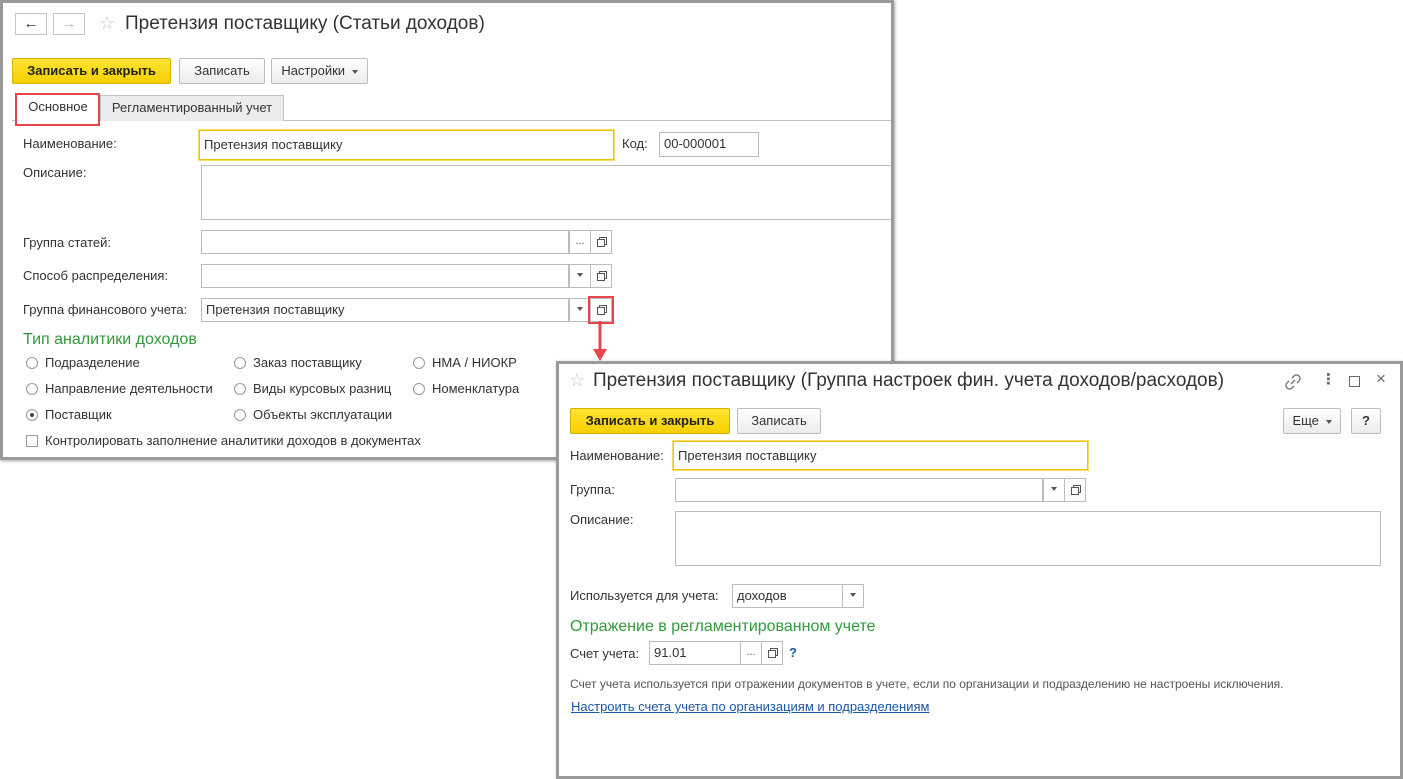 This screenshot has height=779, width=1403. Describe the element at coordinates (240, 415) in the screenshot. I see `radio-operation-objects` at that location.